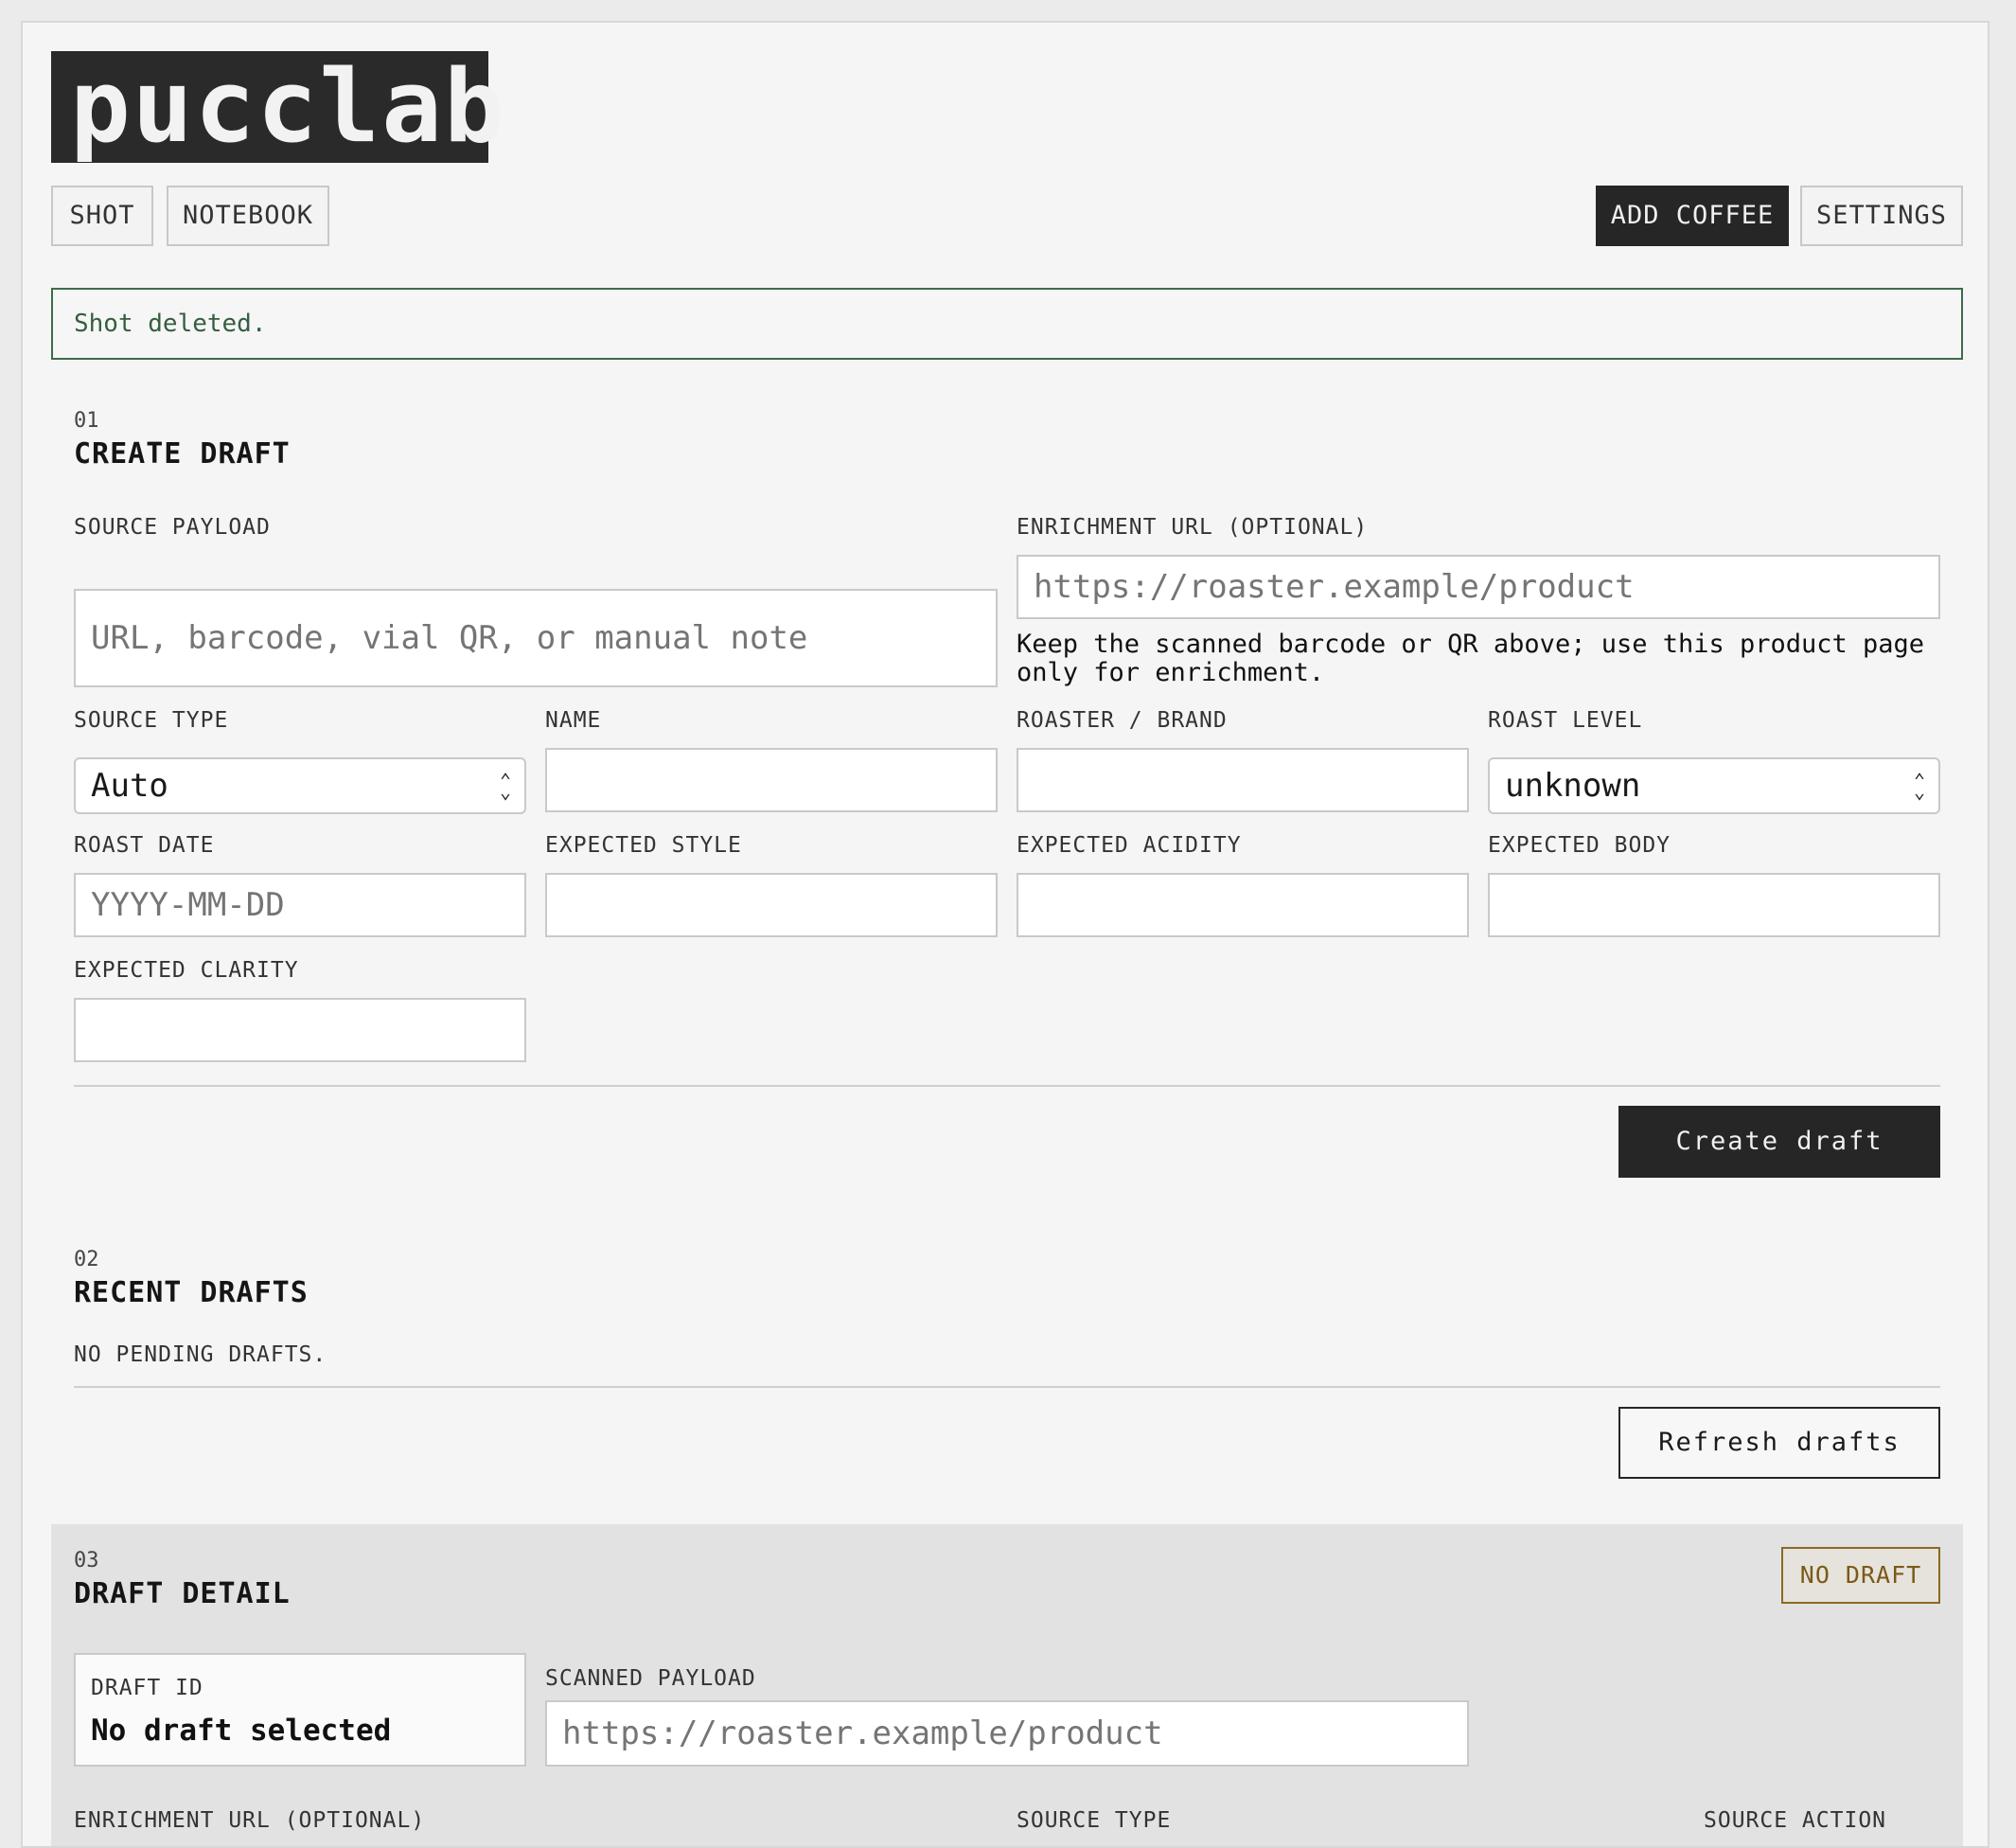 This screenshot has width=2016, height=1848. Describe the element at coordinates (1573, 786) in the screenshot. I see `roast-level-value: unknown` at that location.